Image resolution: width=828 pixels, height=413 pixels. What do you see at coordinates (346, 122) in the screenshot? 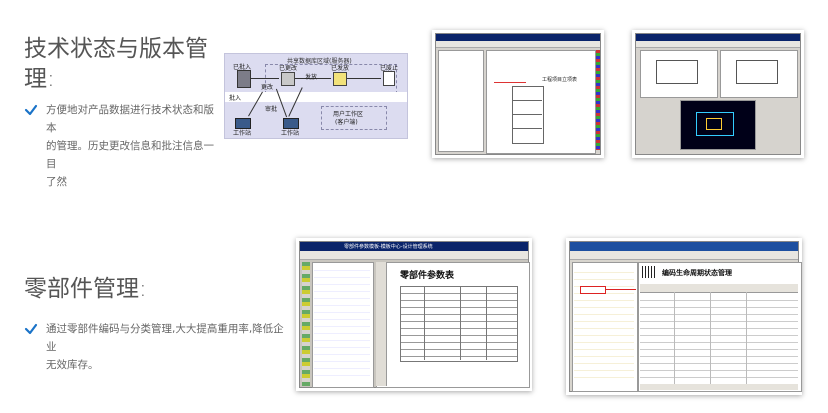
I see `diagram-user-area-line2: (客户端)` at bounding box center [346, 122].